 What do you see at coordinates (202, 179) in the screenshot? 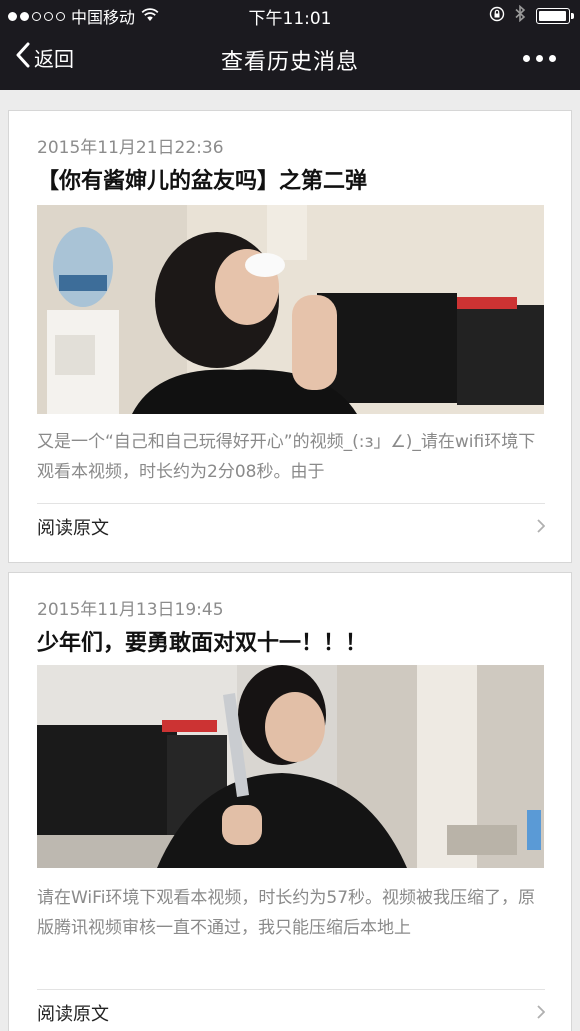
I see `article-title: 【你有酱婶儿的盆友吗】之第二弹` at bounding box center [202, 179].